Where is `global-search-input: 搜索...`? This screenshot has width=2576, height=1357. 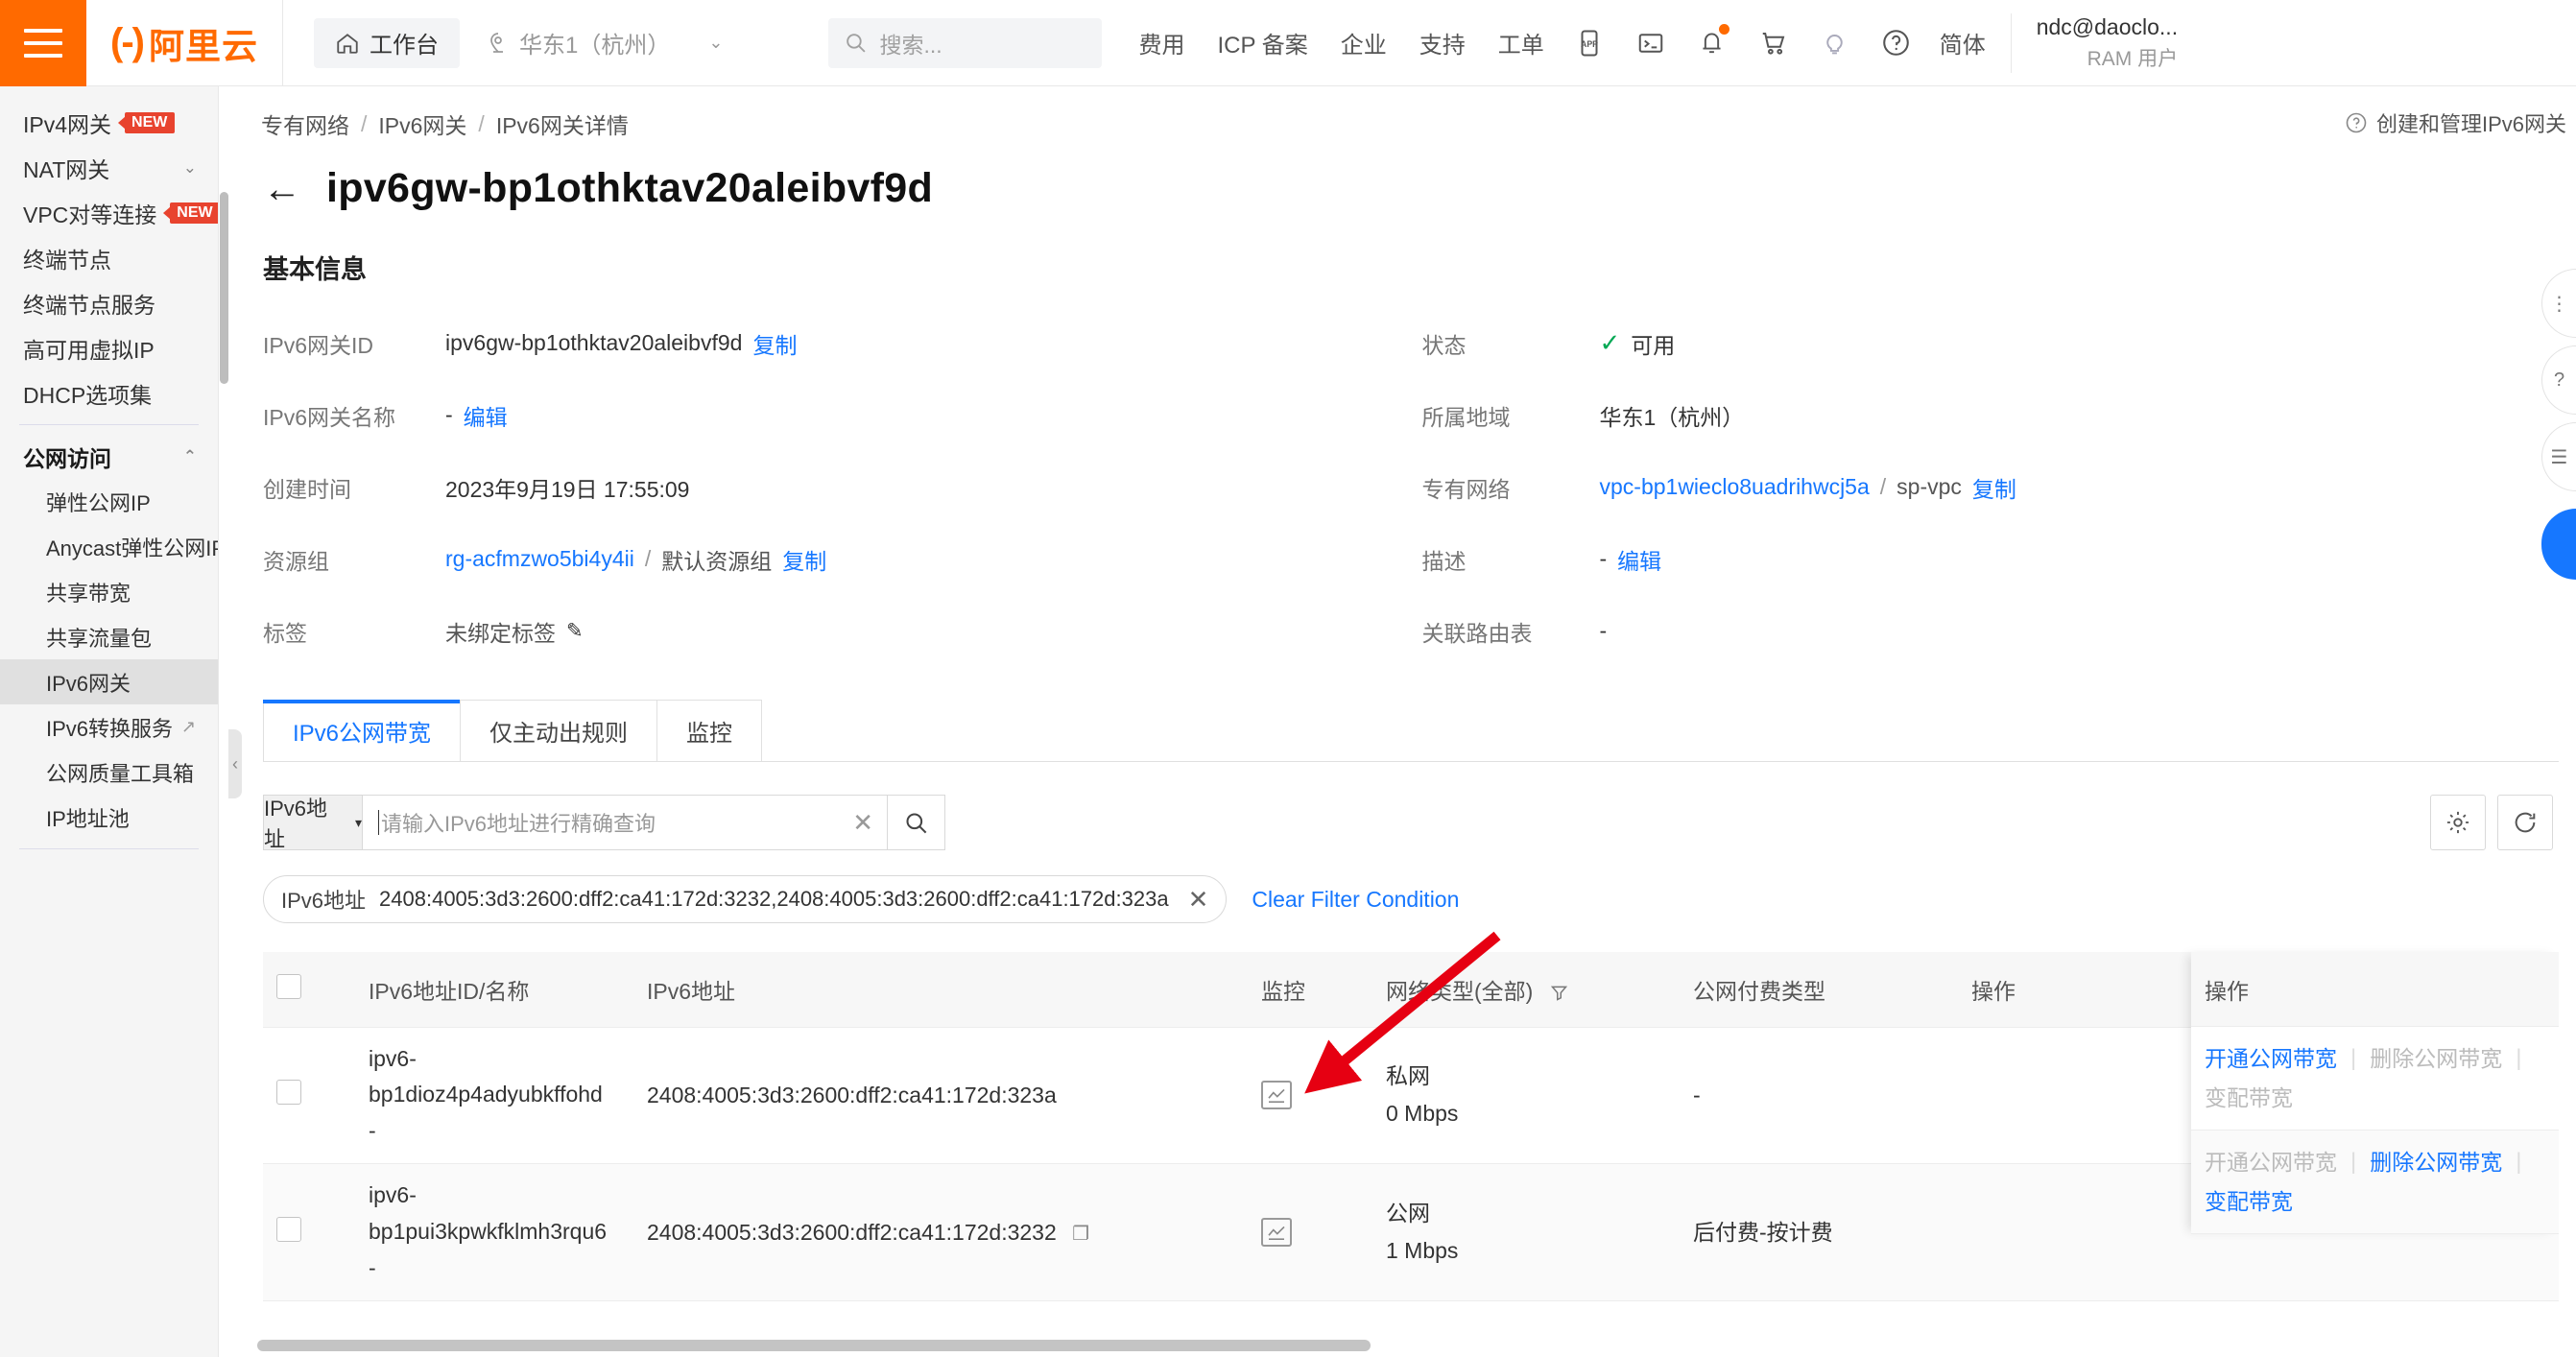
global-search-input: 搜索... is located at coordinates (965, 43).